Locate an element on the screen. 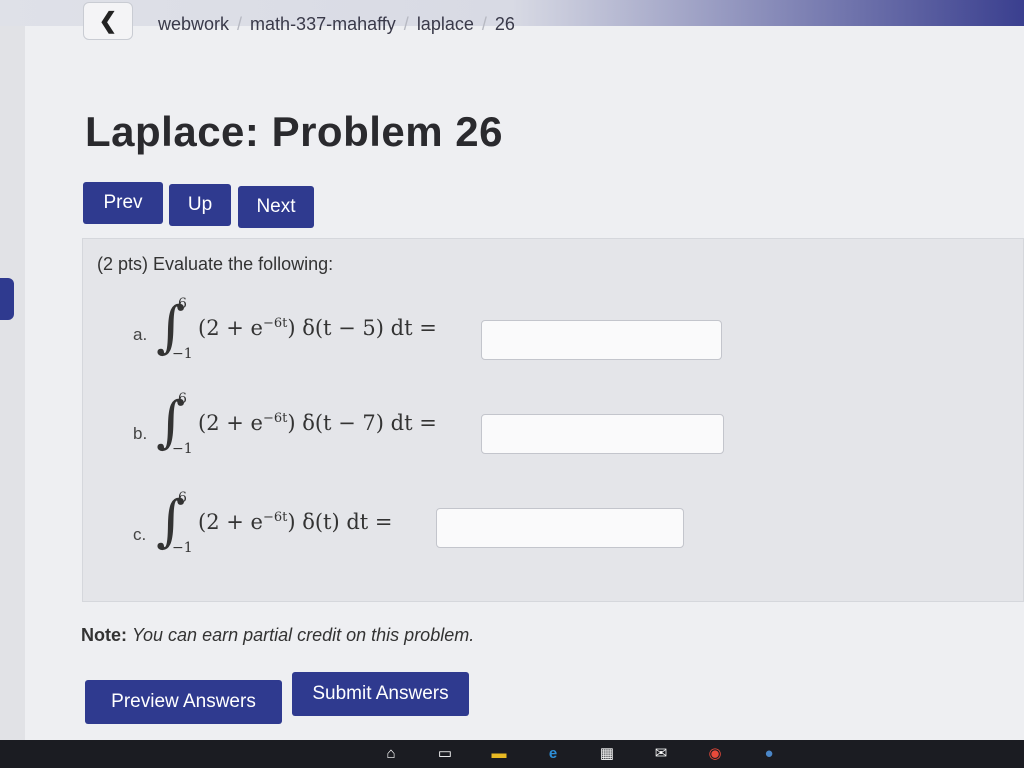 This screenshot has height=768, width=1024. back-button: ❮ is located at coordinates (108, 21).